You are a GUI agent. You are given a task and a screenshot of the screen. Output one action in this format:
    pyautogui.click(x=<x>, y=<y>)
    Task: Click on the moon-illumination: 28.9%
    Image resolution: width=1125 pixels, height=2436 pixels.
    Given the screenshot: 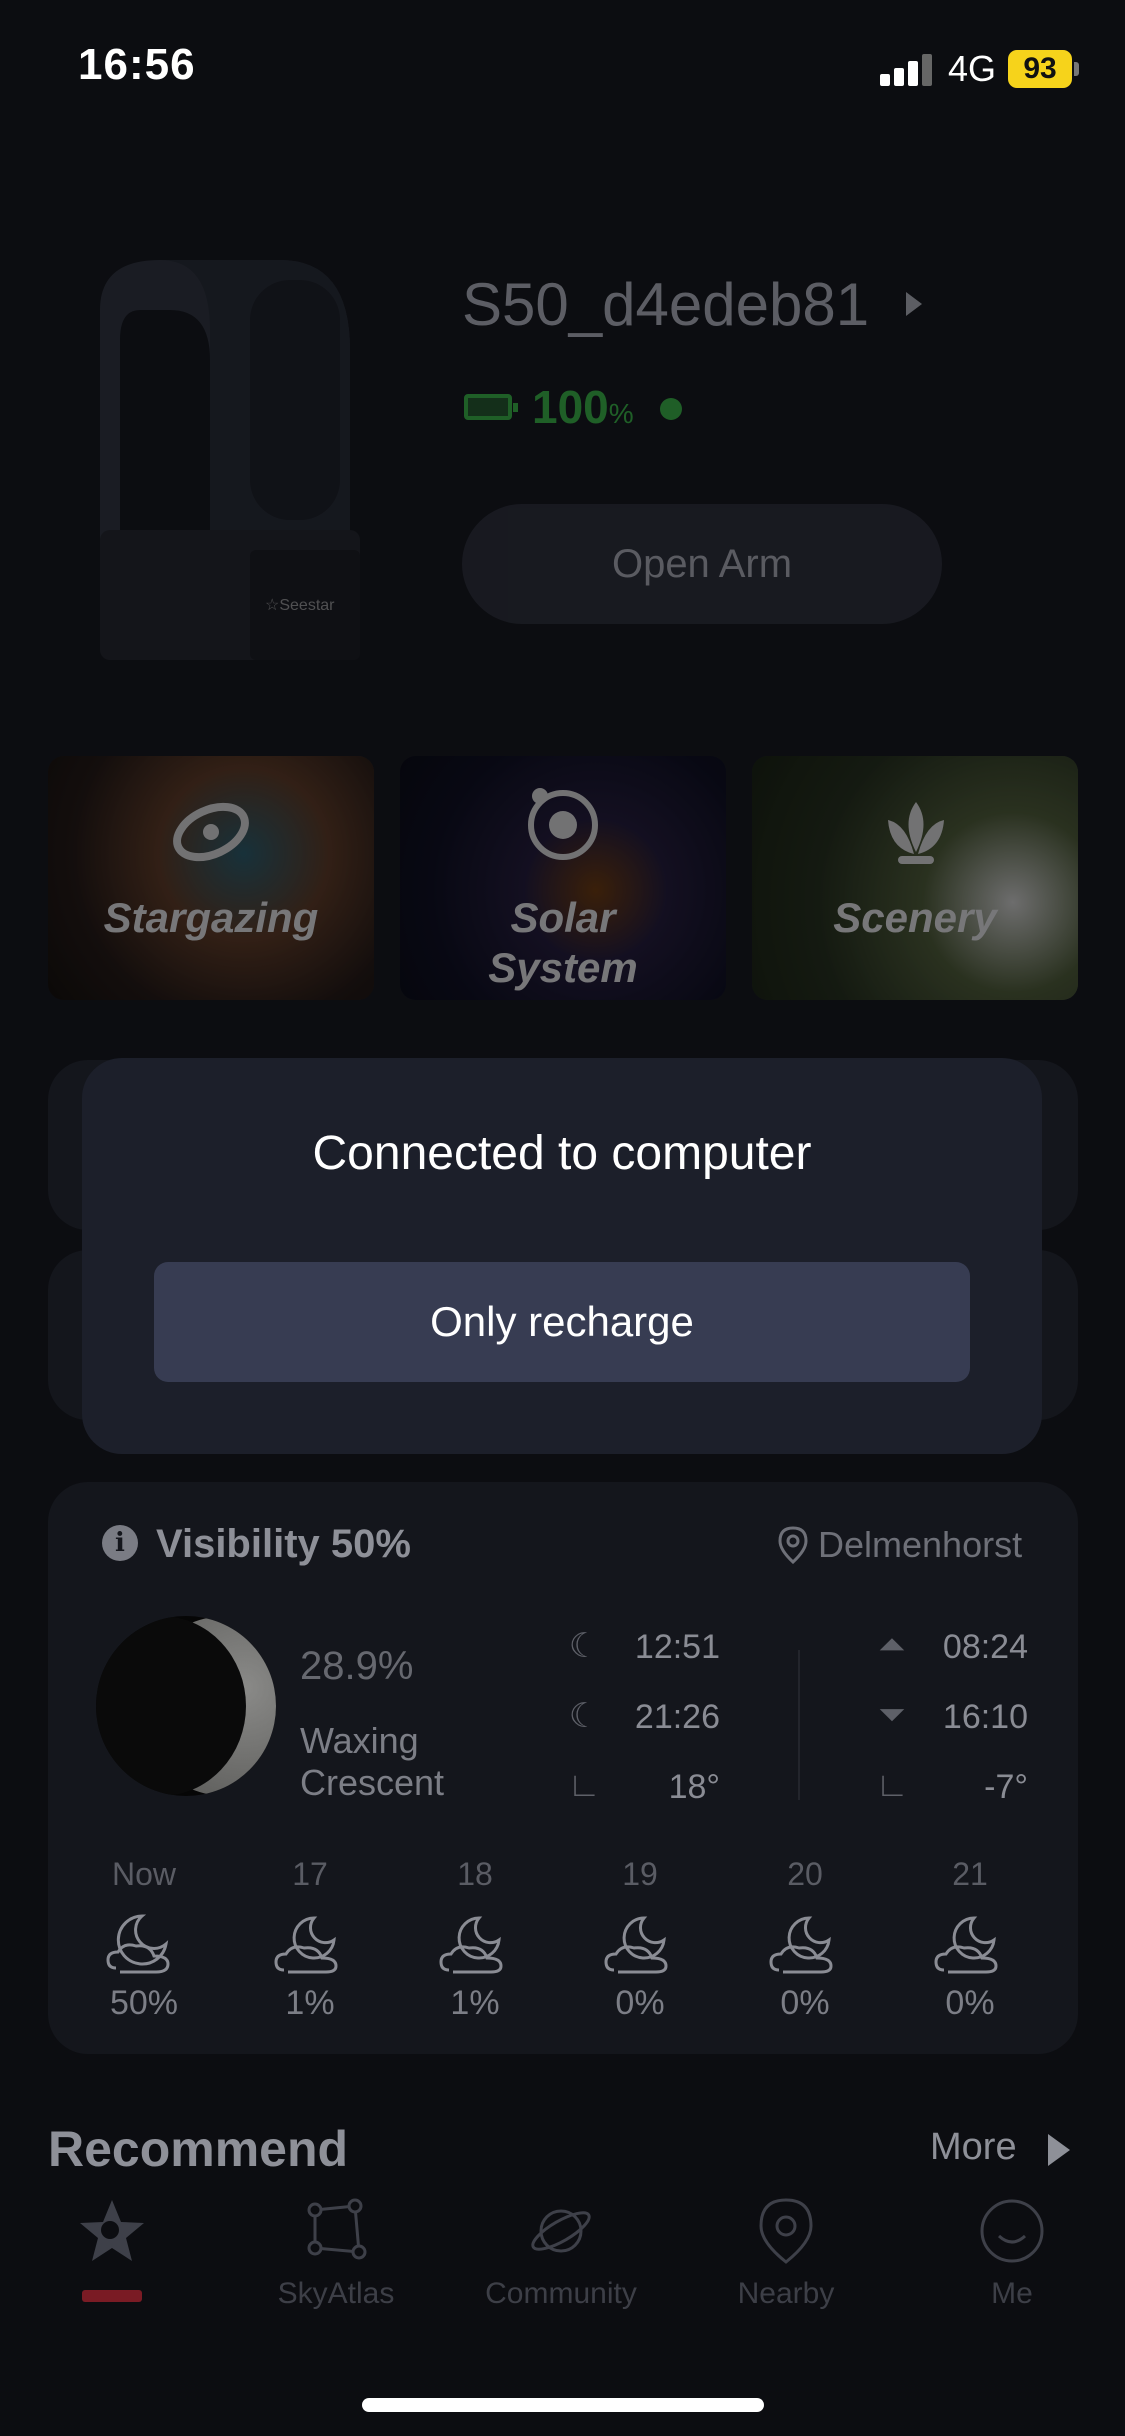 What is the action you would take?
    pyautogui.click(x=357, y=1666)
    